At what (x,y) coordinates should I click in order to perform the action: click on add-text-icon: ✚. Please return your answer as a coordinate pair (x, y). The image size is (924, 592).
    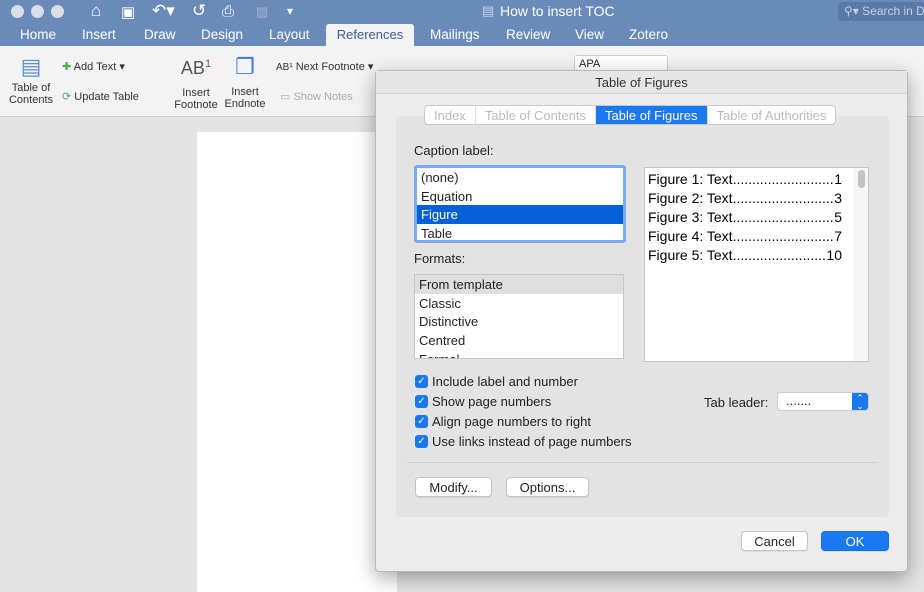
    Looking at the image, I should click on (67, 67).